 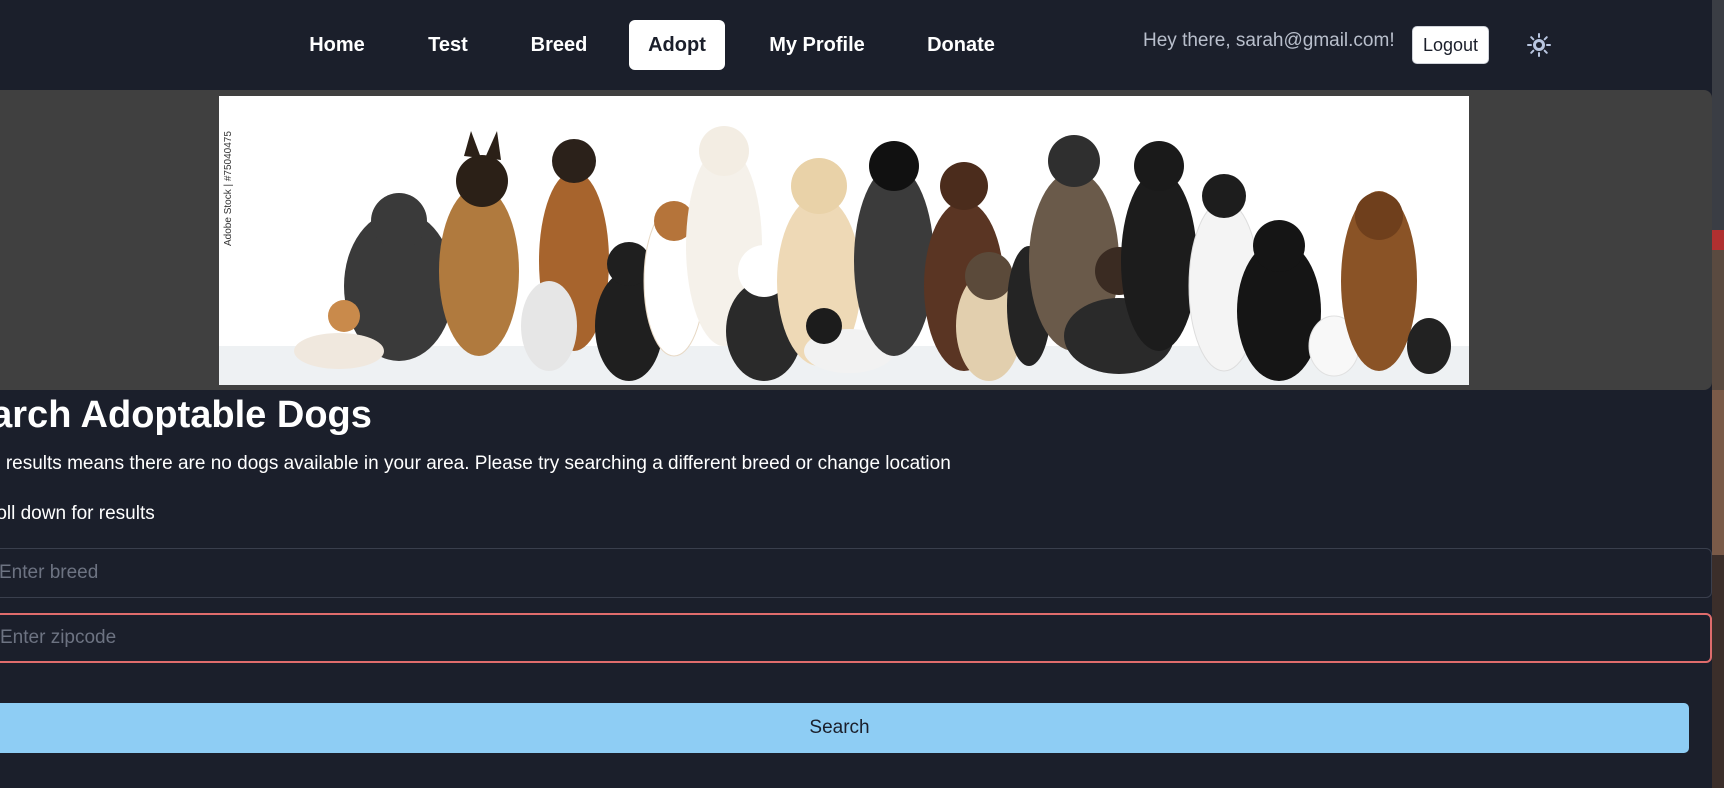 What do you see at coordinates (77, 513) in the screenshot?
I see `scroll-hint: roll down for results` at bounding box center [77, 513].